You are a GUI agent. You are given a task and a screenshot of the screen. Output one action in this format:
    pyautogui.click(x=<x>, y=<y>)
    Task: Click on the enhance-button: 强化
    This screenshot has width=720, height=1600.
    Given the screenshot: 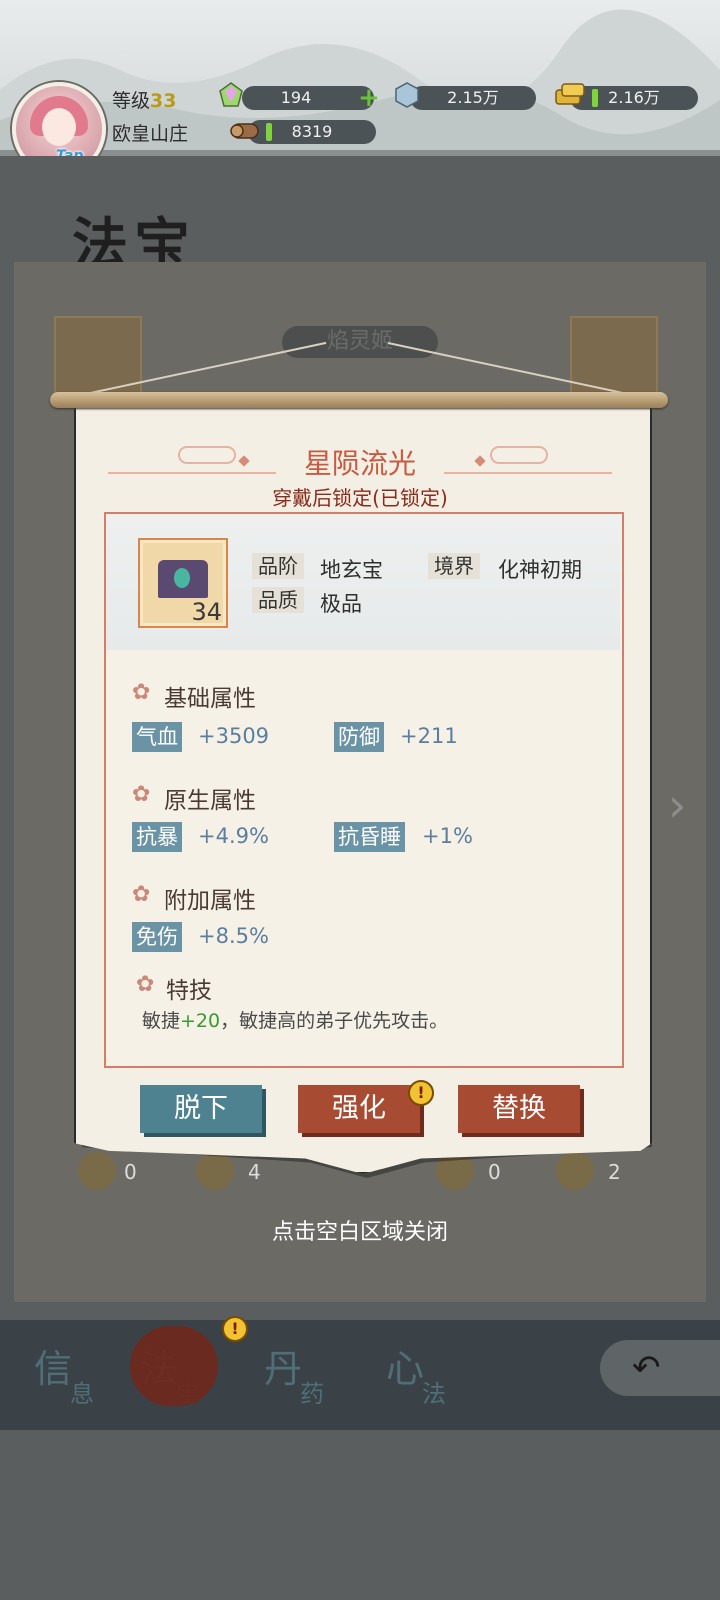 What is the action you would take?
    pyautogui.click(x=359, y=1109)
    